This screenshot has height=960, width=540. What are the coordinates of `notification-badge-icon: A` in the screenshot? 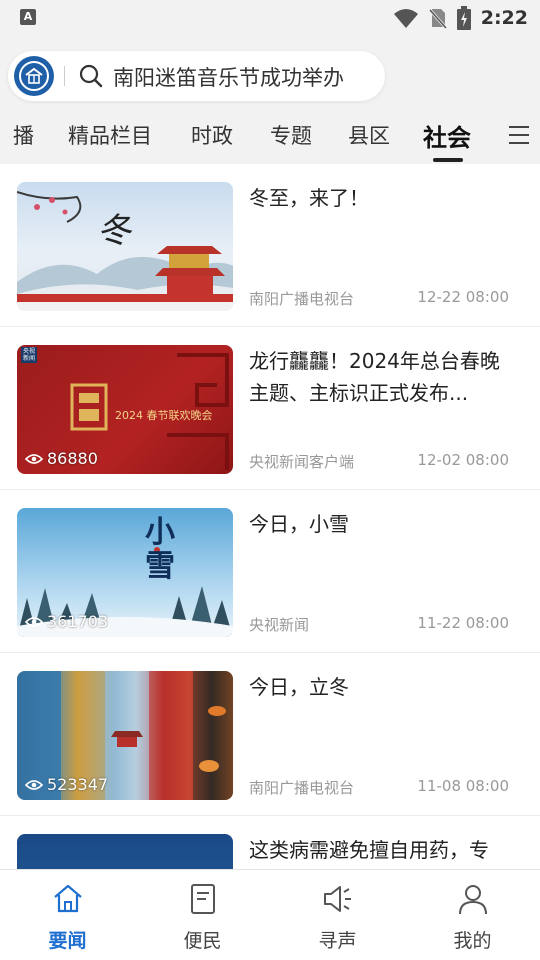 It's located at (28, 17).